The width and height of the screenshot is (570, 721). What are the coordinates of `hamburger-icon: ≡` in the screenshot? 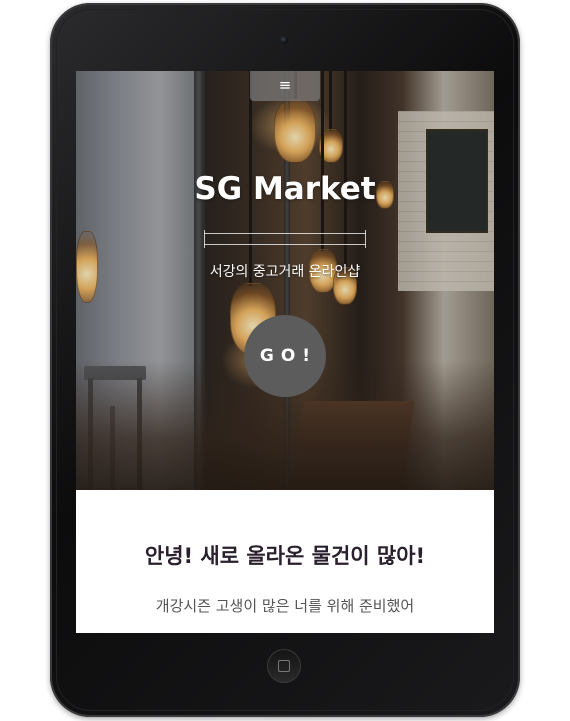 It's located at (285, 85).